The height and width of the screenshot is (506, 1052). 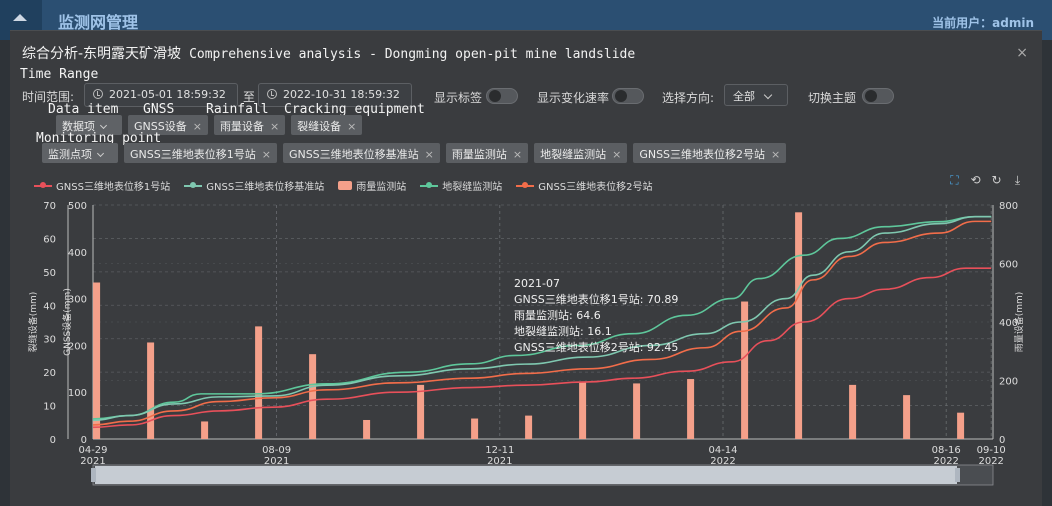 What do you see at coordinates (957, 475) in the screenshot?
I see `data-zoom-handle-right` at bounding box center [957, 475].